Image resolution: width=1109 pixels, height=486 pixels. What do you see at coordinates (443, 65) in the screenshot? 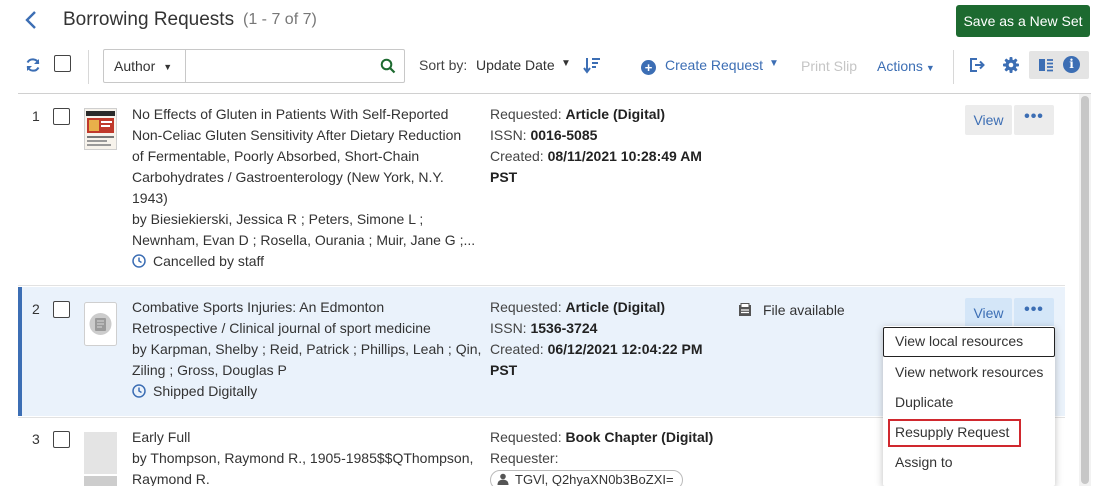
I see `sort-label: Sort by:` at bounding box center [443, 65].